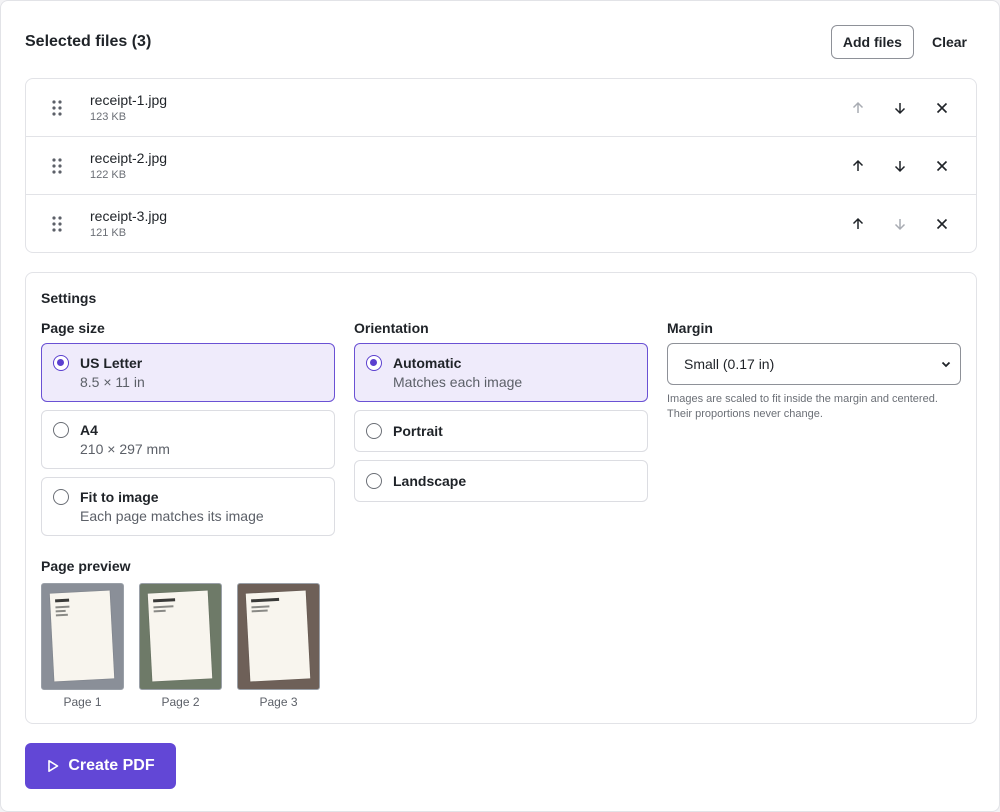 The image size is (1000, 812). I want to click on page-preview-list: Page 1 Page 2 Page 3, so click(180, 646).